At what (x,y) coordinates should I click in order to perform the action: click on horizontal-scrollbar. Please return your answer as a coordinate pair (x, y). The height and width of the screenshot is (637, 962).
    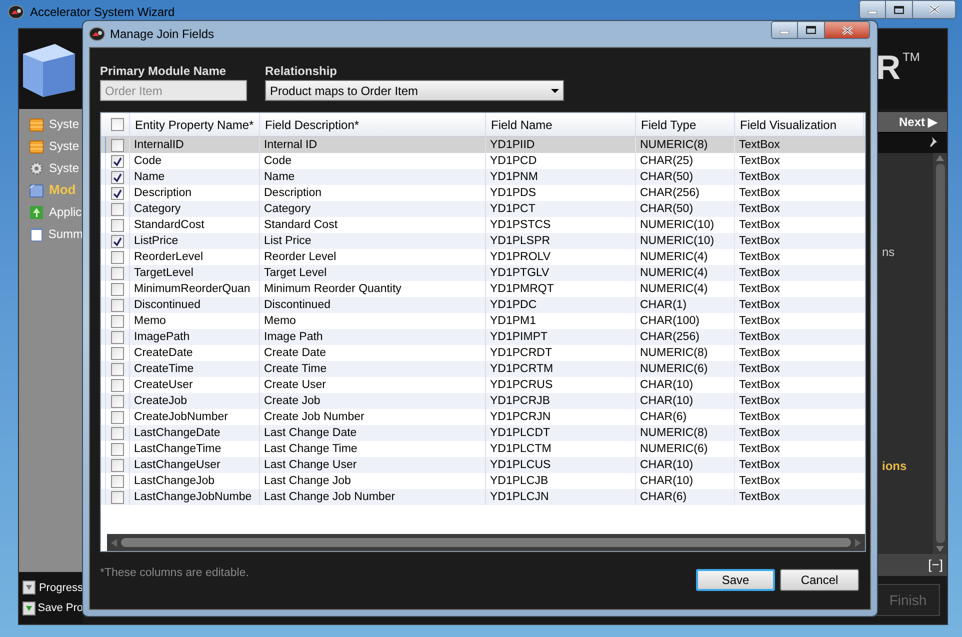
    Looking at the image, I should click on (486, 542).